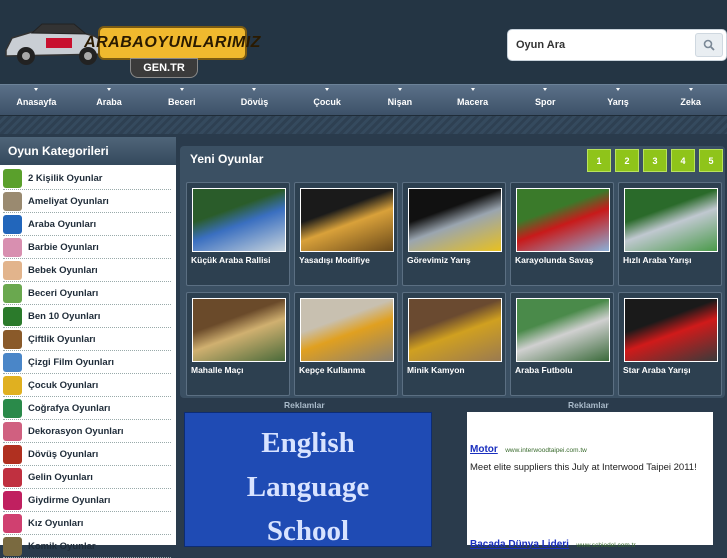 The height and width of the screenshot is (558, 727). I want to click on page-button-2: 2, so click(627, 160).